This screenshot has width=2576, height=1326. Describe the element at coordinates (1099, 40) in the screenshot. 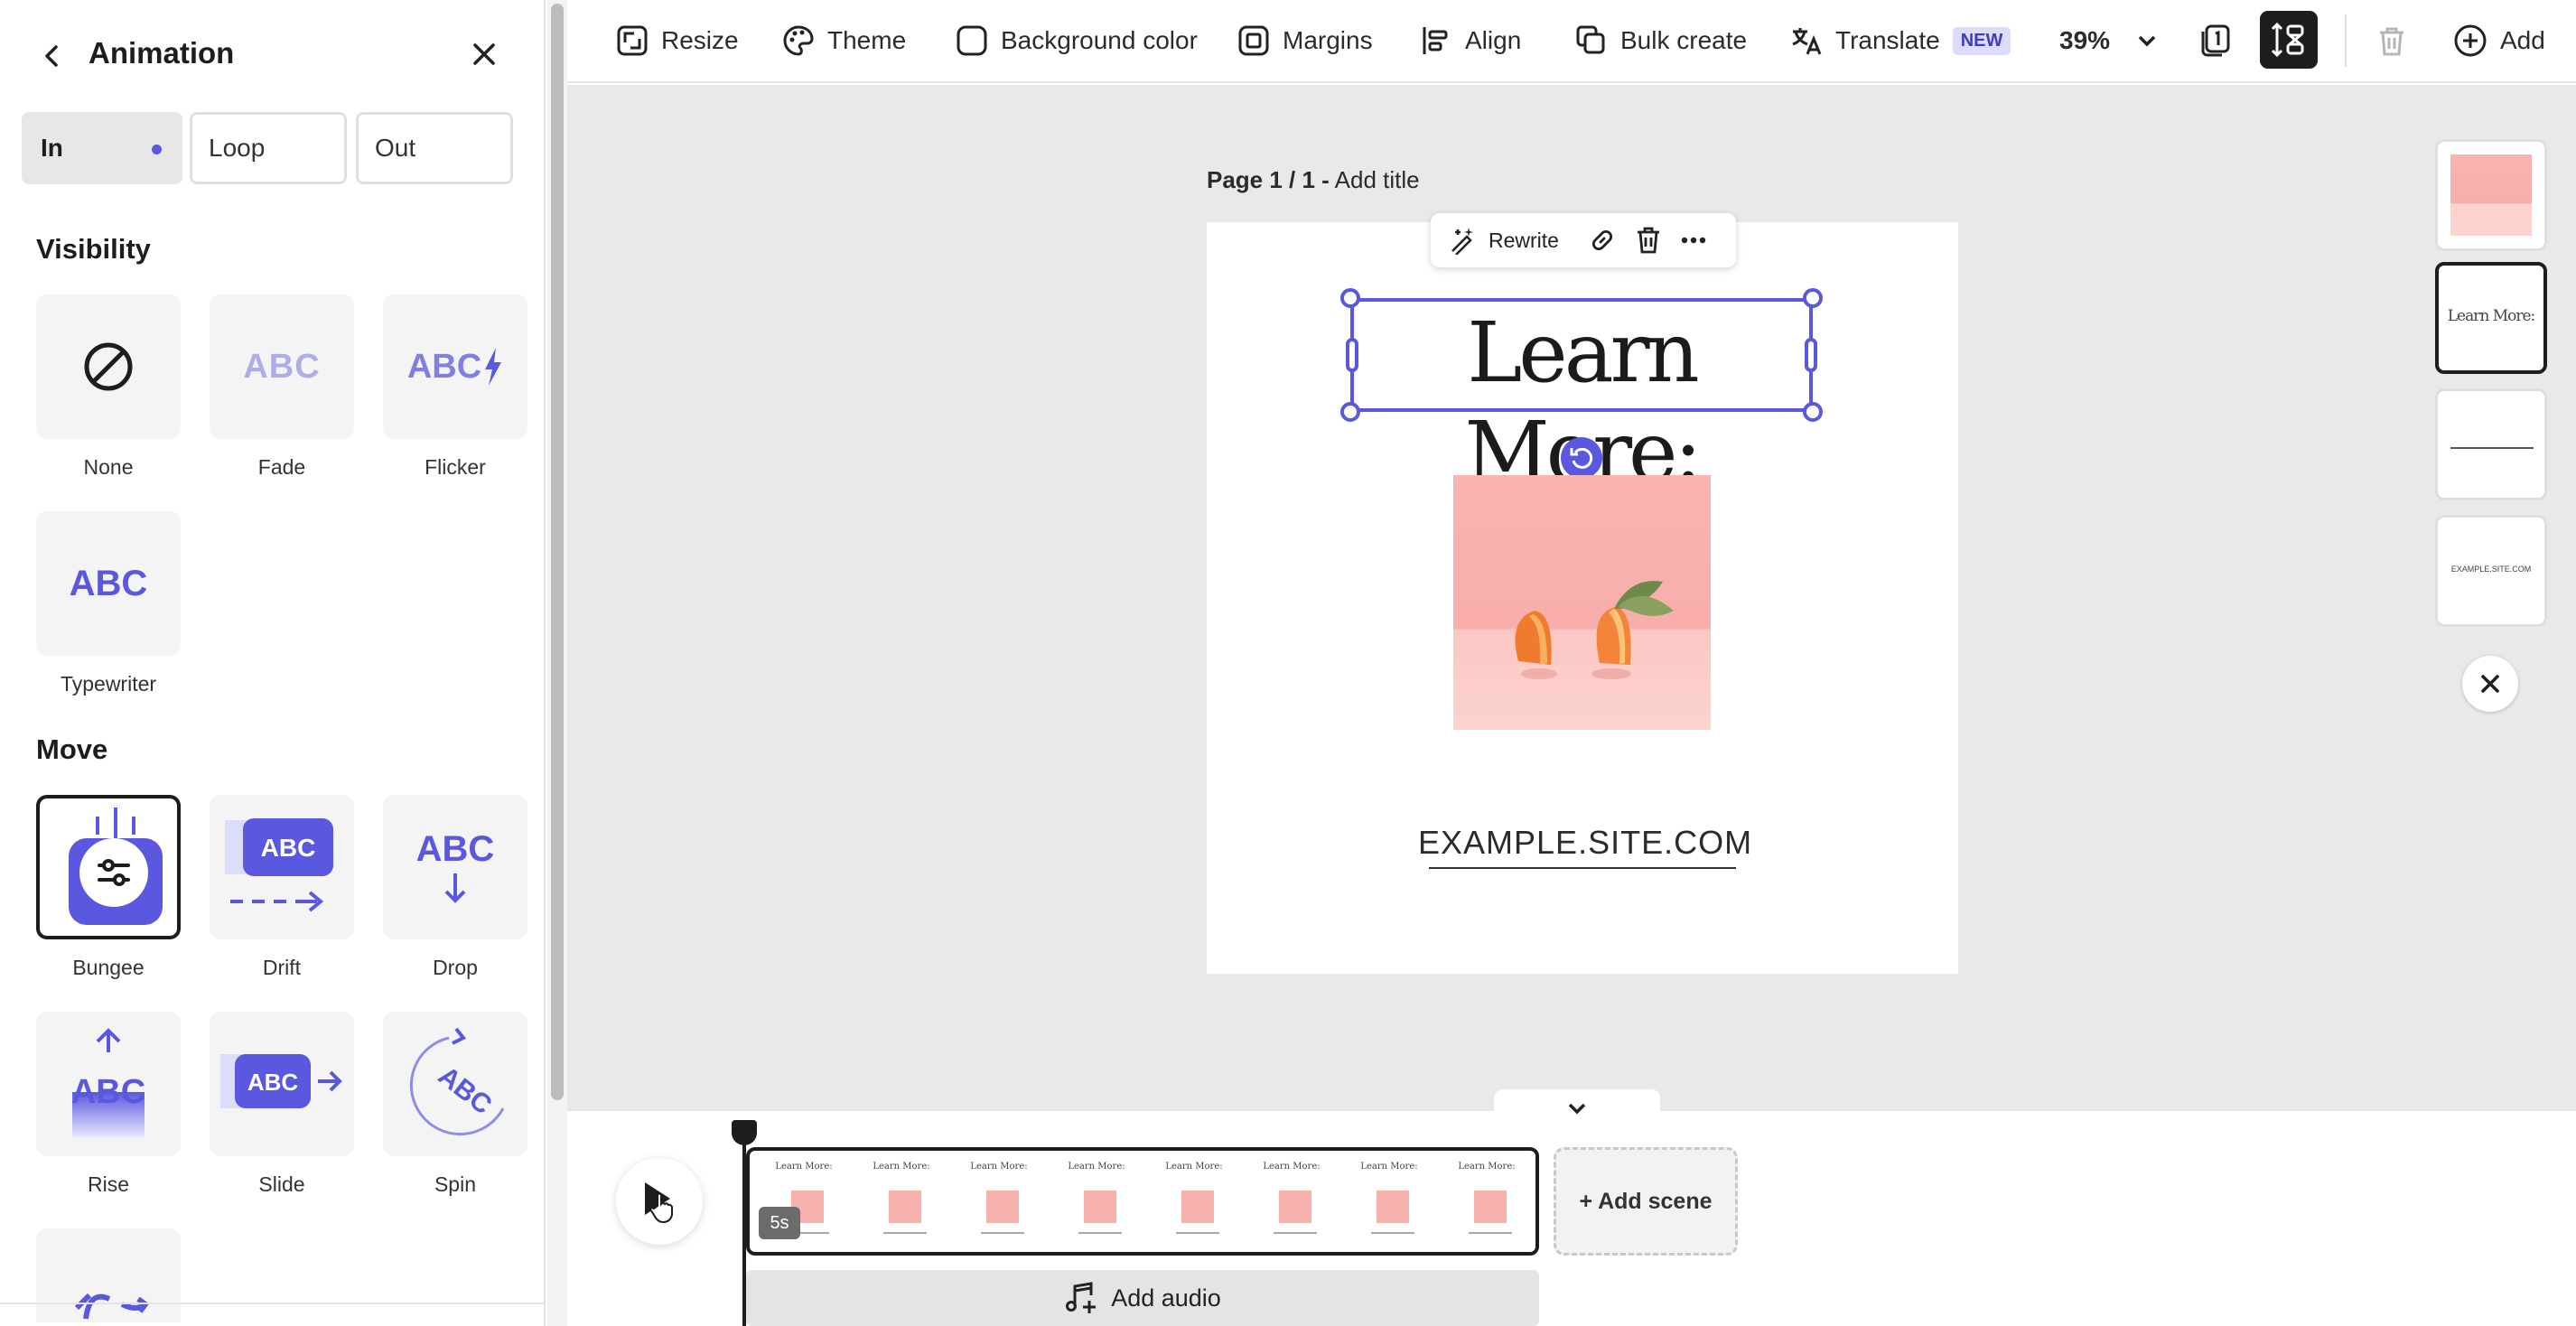

I see `background-color-label: Background color` at that location.